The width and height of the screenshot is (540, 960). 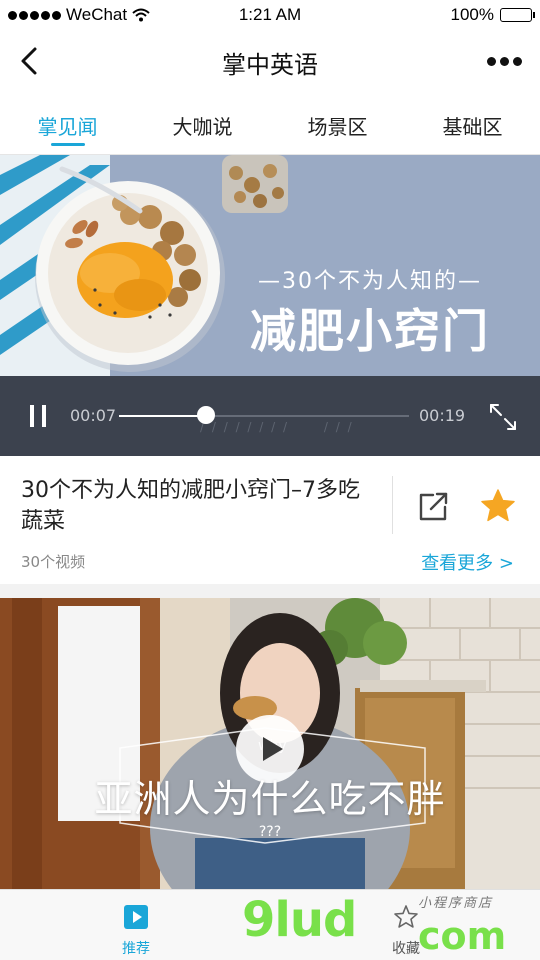 I want to click on nav-bar: 掌中英语, so click(x=270, y=61).